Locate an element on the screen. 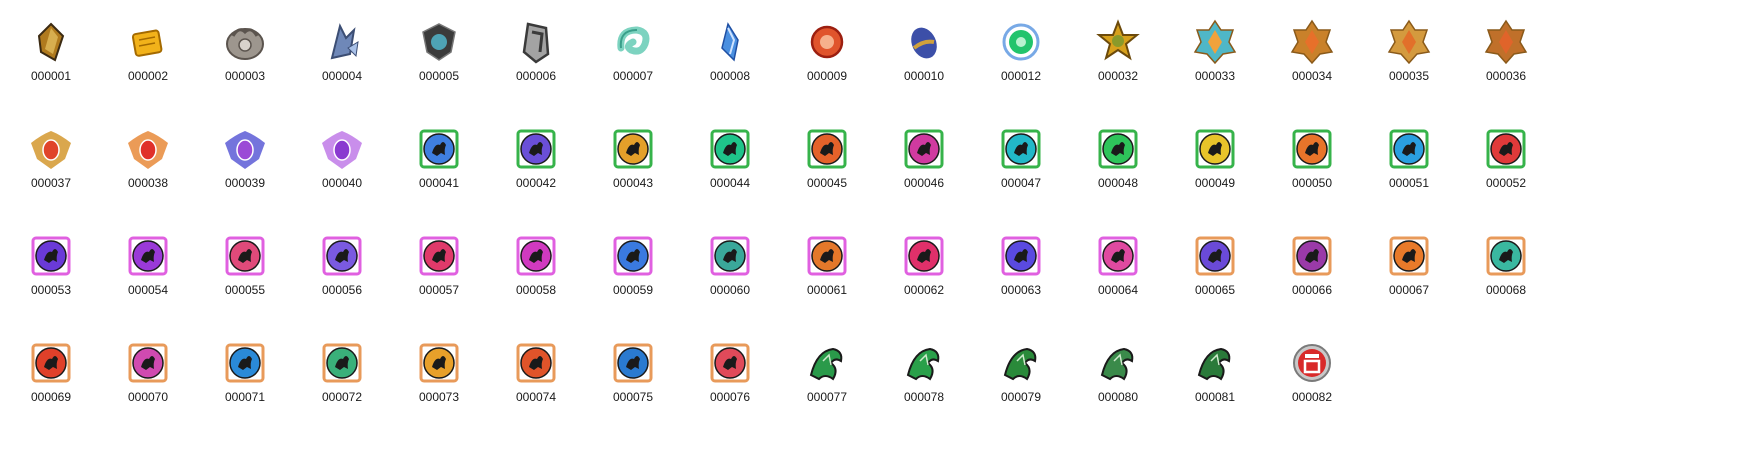 This screenshot has width=1746, height=452. file-name: 000052 is located at coordinates (1506, 183).